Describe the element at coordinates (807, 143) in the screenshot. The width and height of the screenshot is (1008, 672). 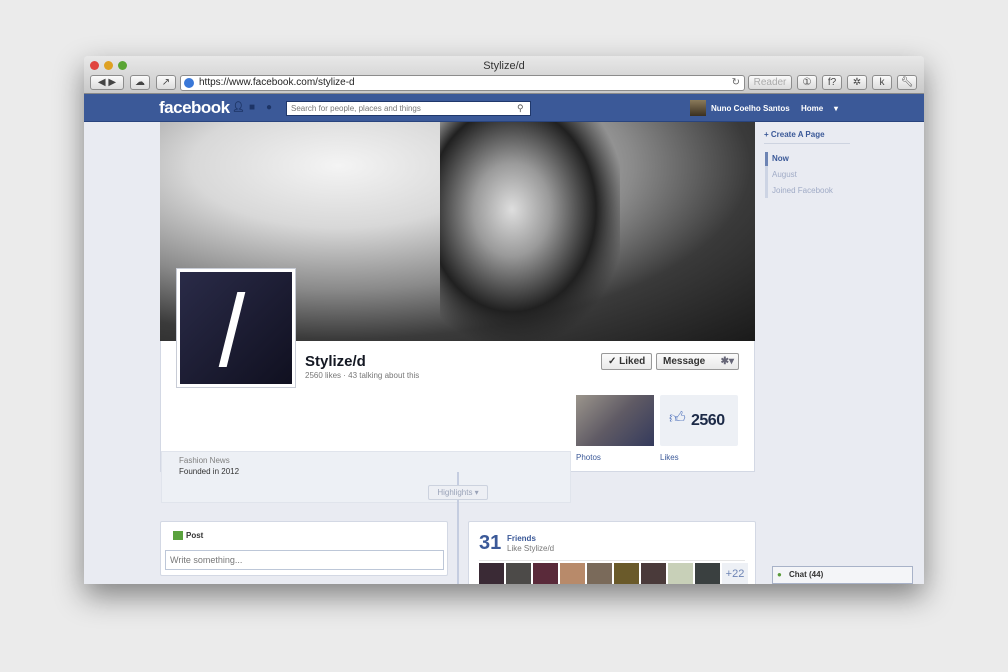
I see `divider` at that location.